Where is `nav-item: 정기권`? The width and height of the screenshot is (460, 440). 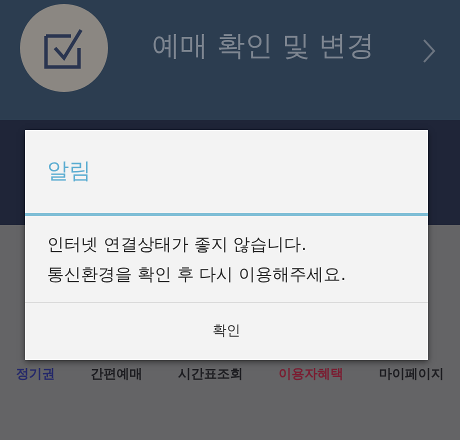
nav-item: 정기권 is located at coordinates (35, 374).